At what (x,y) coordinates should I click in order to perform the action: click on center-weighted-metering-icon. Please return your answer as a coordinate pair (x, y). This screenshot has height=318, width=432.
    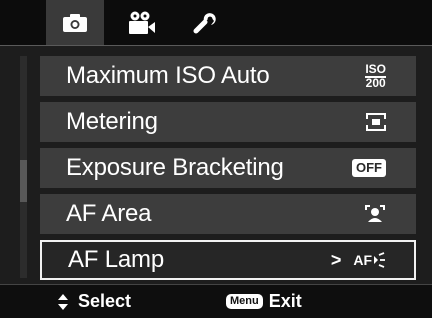
    Looking at the image, I should click on (376, 122).